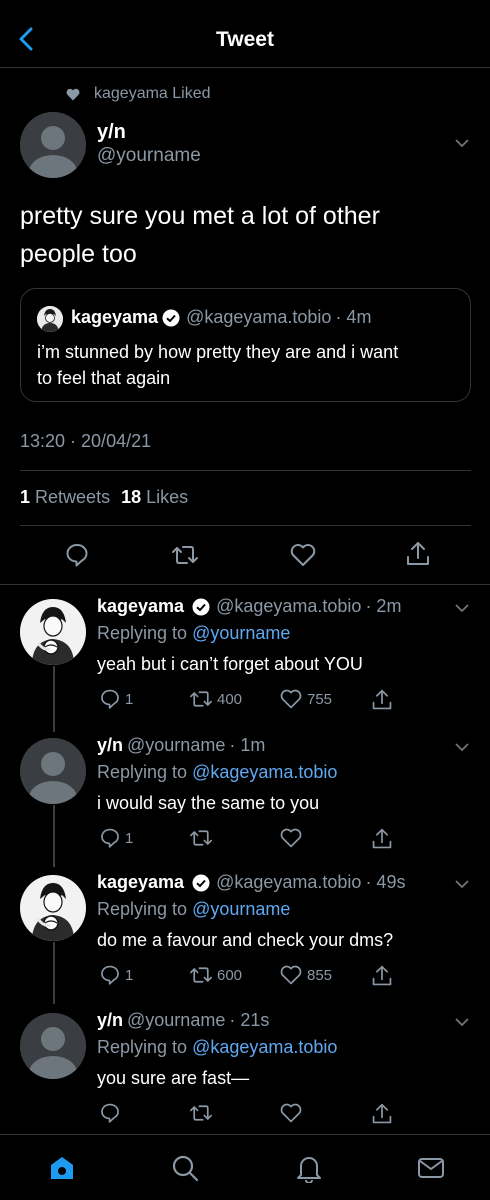 The width and height of the screenshot is (490, 1200). I want to click on search-icon, so click(185, 1168).